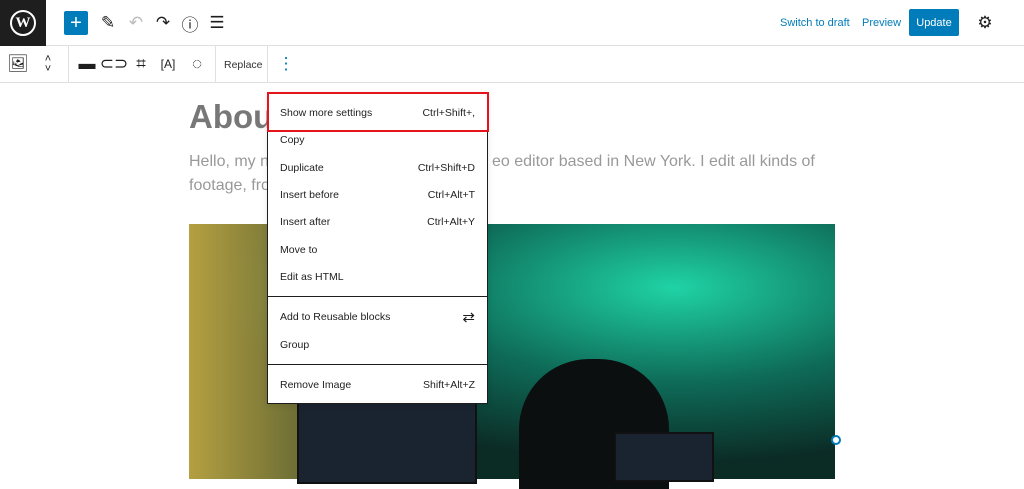 The width and height of the screenshot is (1024, 489). Describe the element at coordinates (815, 23) in the screenshot. I see `switch-to-draft-link: Switch to draft` at that location.